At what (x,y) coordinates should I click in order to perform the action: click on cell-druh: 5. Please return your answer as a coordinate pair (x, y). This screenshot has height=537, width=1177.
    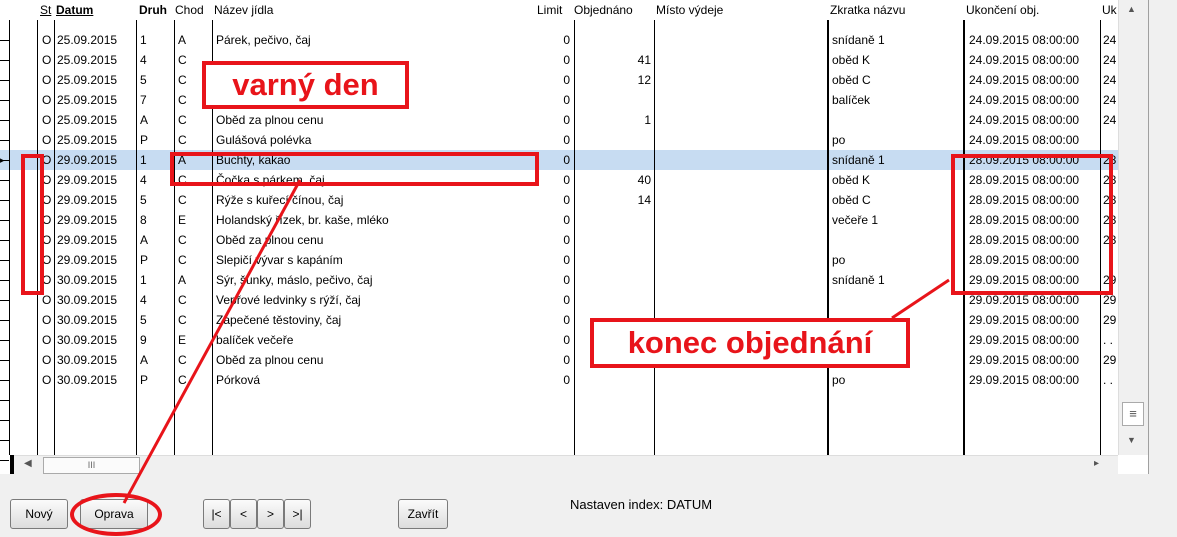
    Looking at the image, I should click on (156, 320).